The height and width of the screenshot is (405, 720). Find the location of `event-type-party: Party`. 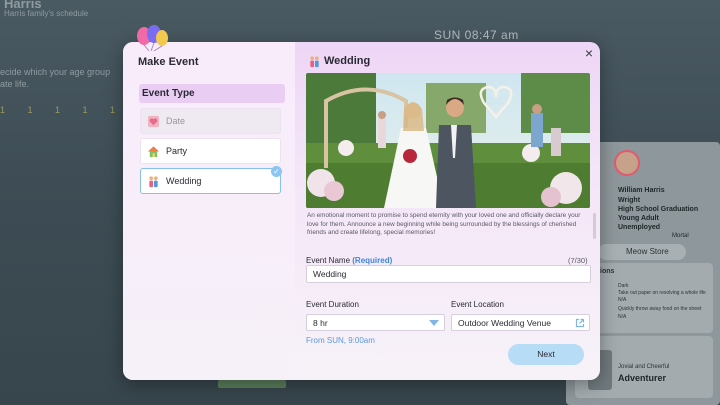

event-type-party: Party is located at coordinates (210, 151).